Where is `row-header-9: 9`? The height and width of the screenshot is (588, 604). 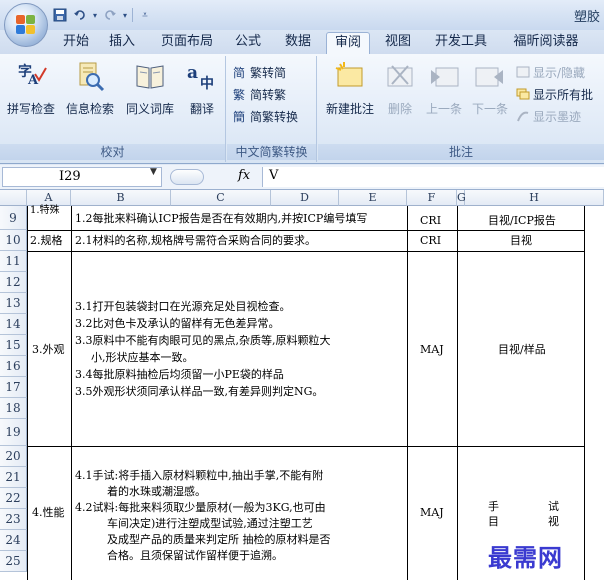 row-header-9: 9 is located at coordinates (13, 218).